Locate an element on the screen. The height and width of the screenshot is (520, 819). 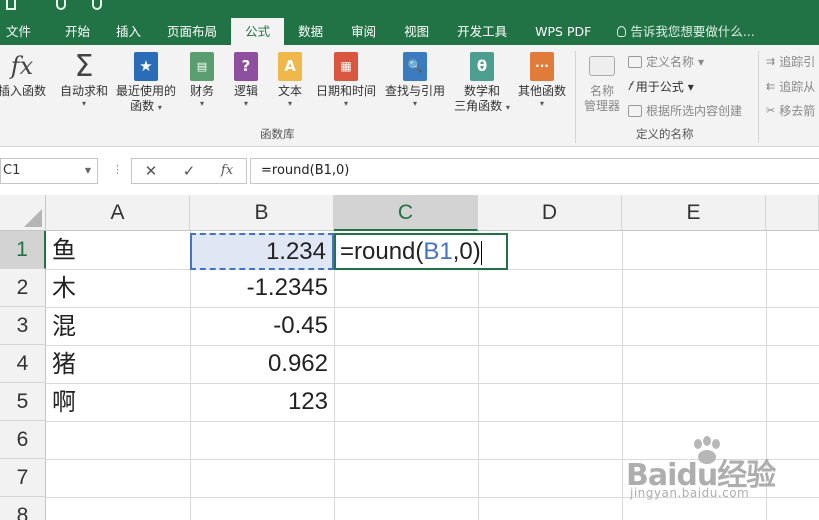
use-in-formula-label: 用于公式 is located at coordinates (659, 87).